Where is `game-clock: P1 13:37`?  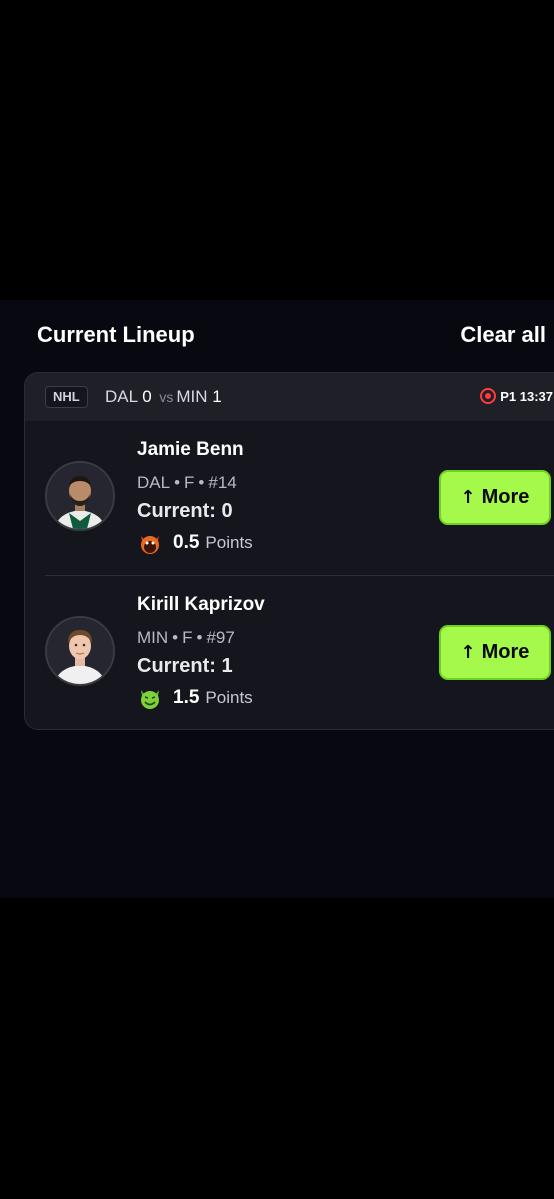 game-clock: P1 13:37 is located at coordinates (526, 396).